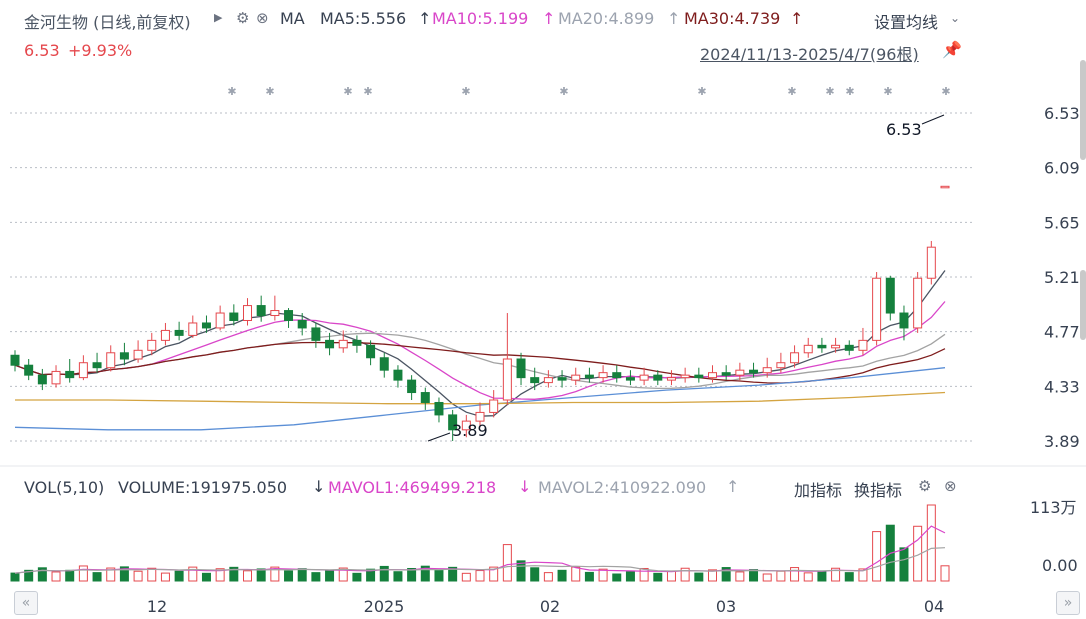 The width and height of the screenshot is (1086, 619). I want to click on volume-axis-zero: 0.00, so click(1060, 565).